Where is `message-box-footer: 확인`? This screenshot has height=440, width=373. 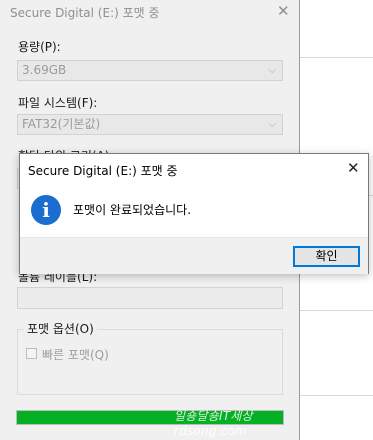
message-box-footer: 확인 is located at coordinates (194, 255).